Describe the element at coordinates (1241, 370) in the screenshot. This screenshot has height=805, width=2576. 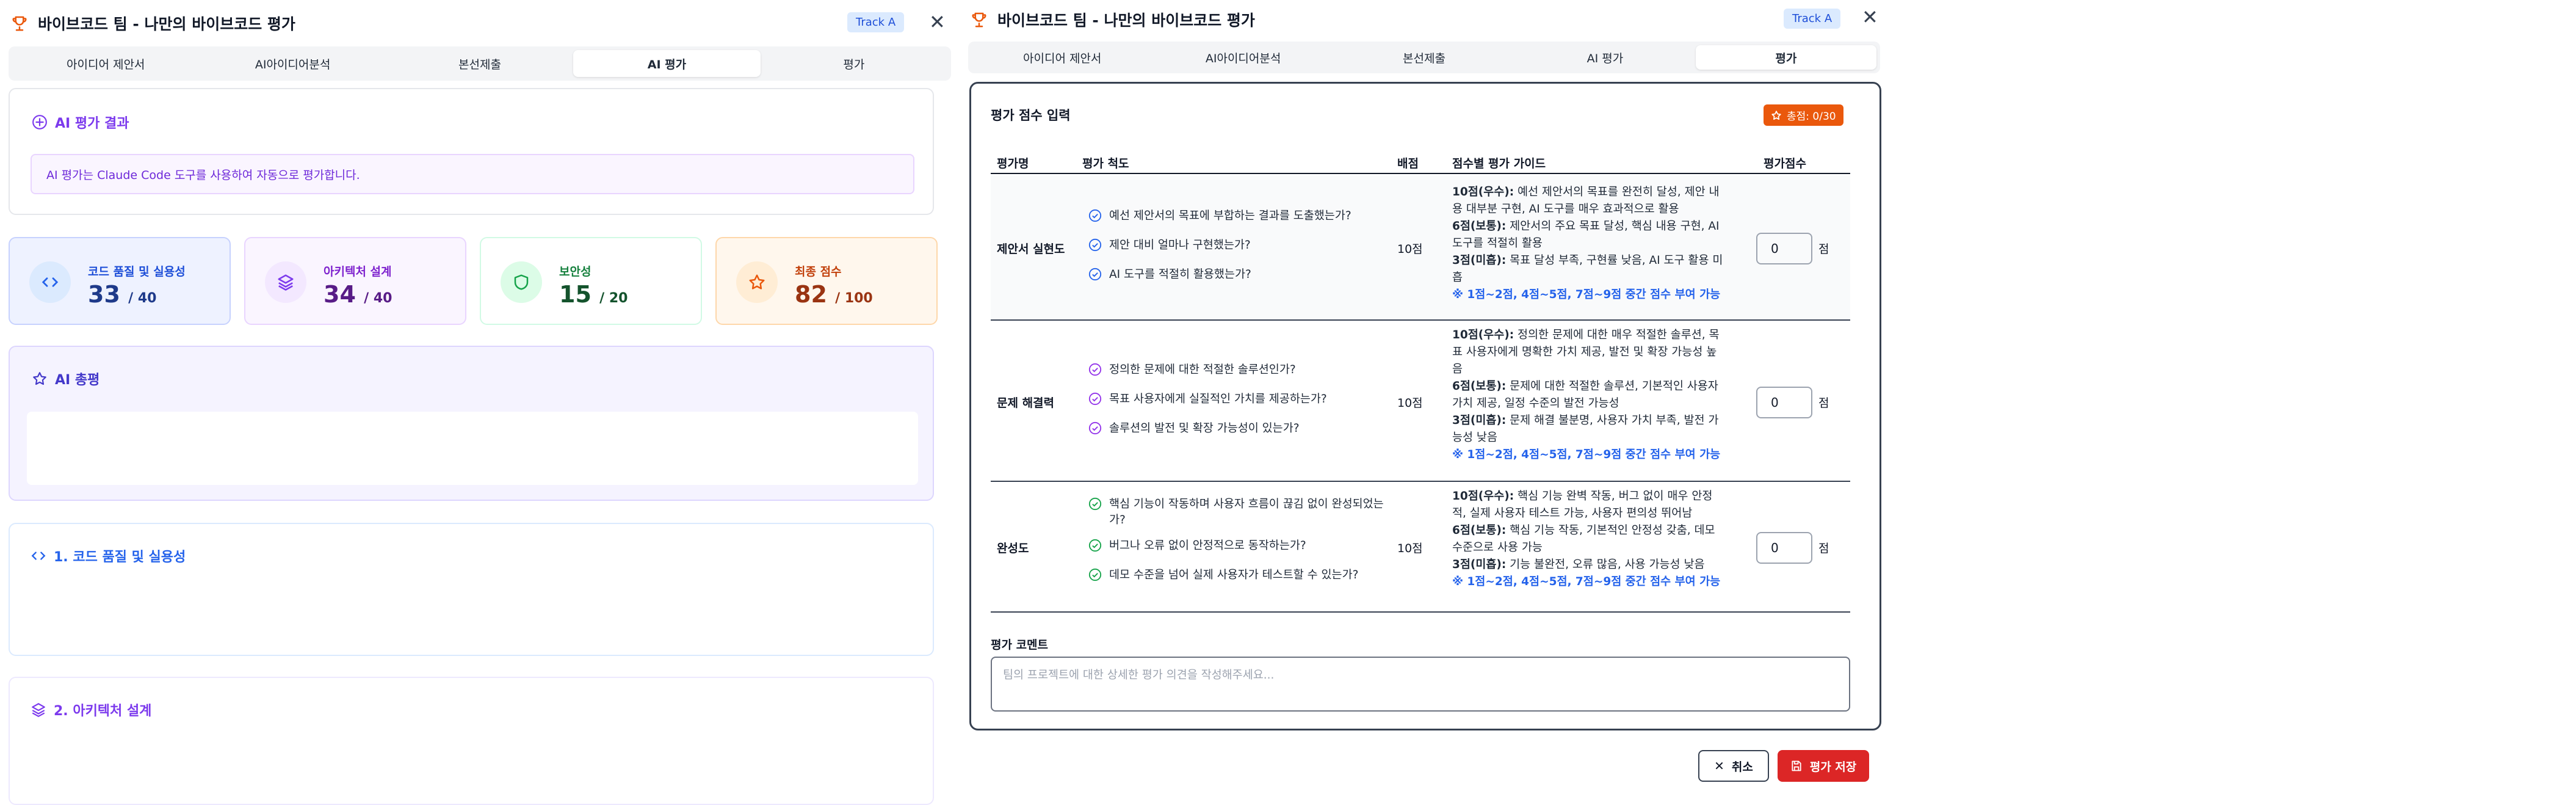
I see `criteria-item: 정의한 문제에 대한 적절한 솔루션인가?` at that location.